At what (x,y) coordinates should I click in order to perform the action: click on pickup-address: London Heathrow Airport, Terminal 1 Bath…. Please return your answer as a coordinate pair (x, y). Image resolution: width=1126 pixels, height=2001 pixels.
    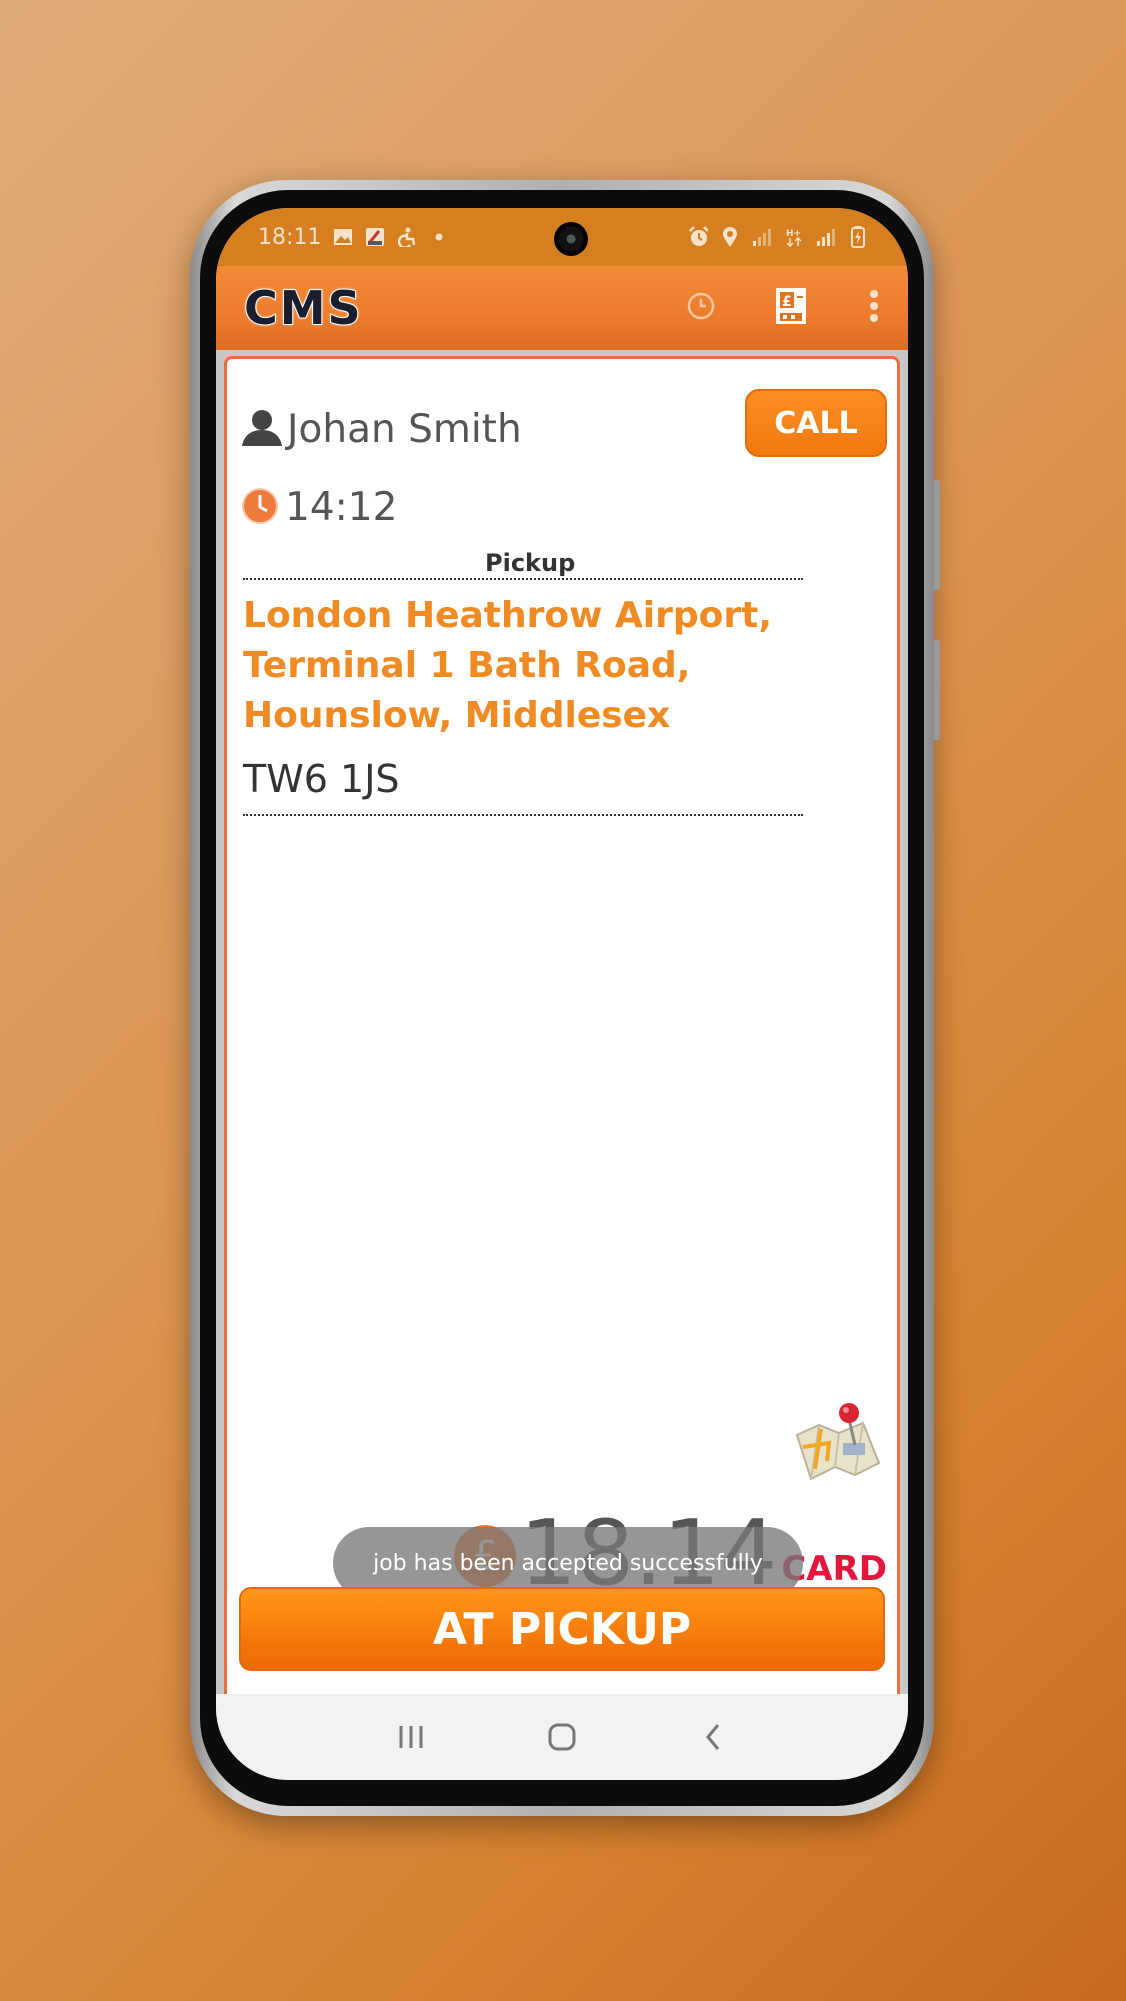
    Looking at the image, I should click on (508, 665).